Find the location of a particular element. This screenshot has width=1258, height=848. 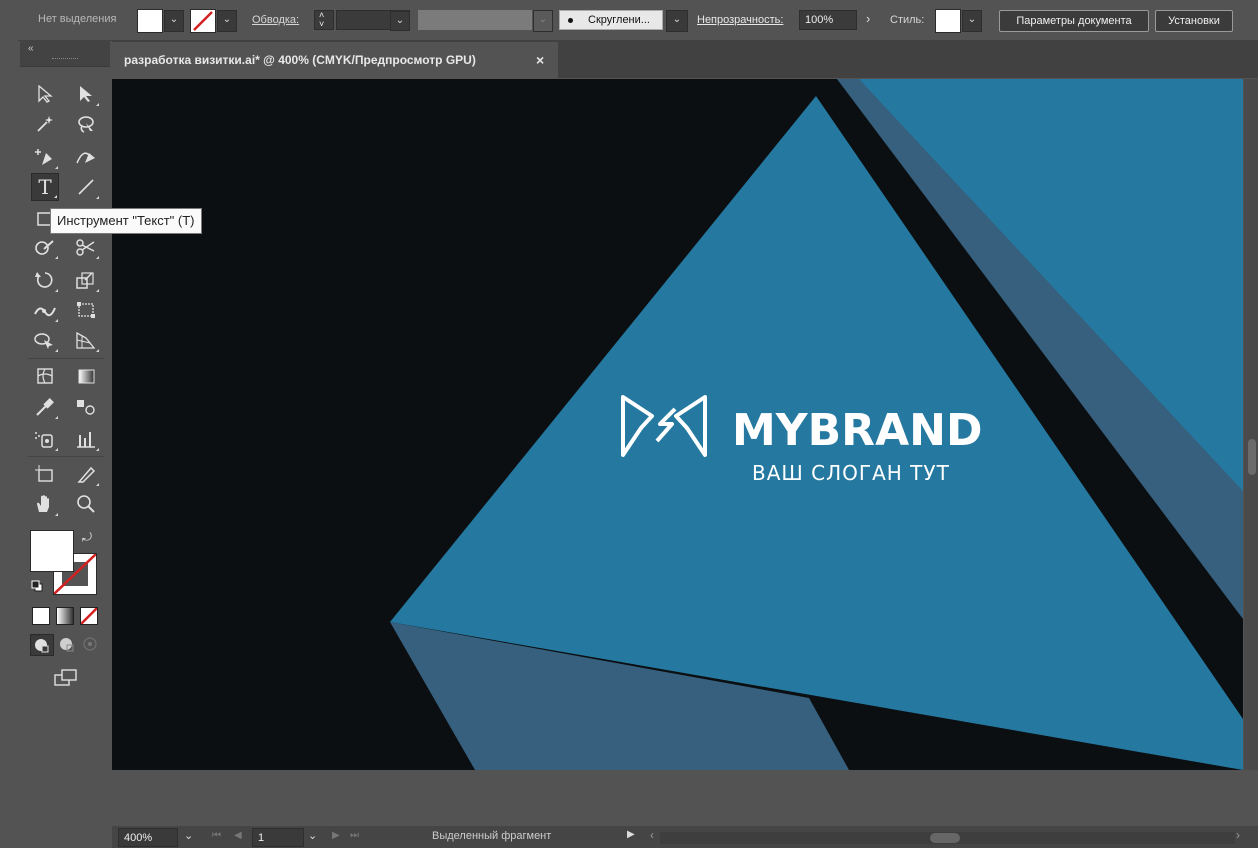

scale-icon is located at coordinates (85, 280).